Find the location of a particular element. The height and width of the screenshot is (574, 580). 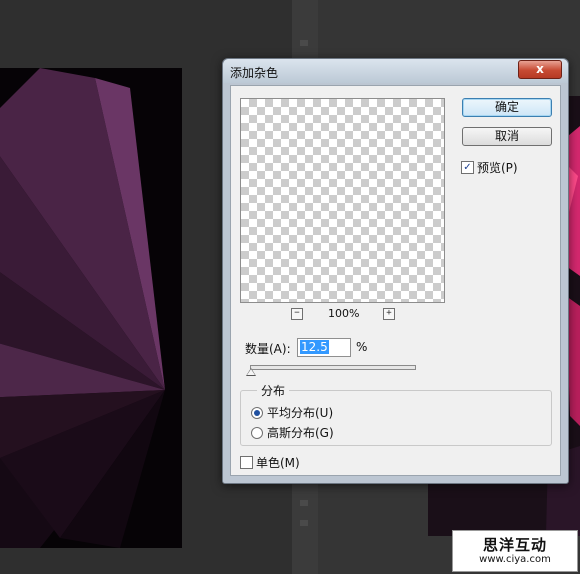

zoom-controls: − 100% + is located at coordinates (346, 314).